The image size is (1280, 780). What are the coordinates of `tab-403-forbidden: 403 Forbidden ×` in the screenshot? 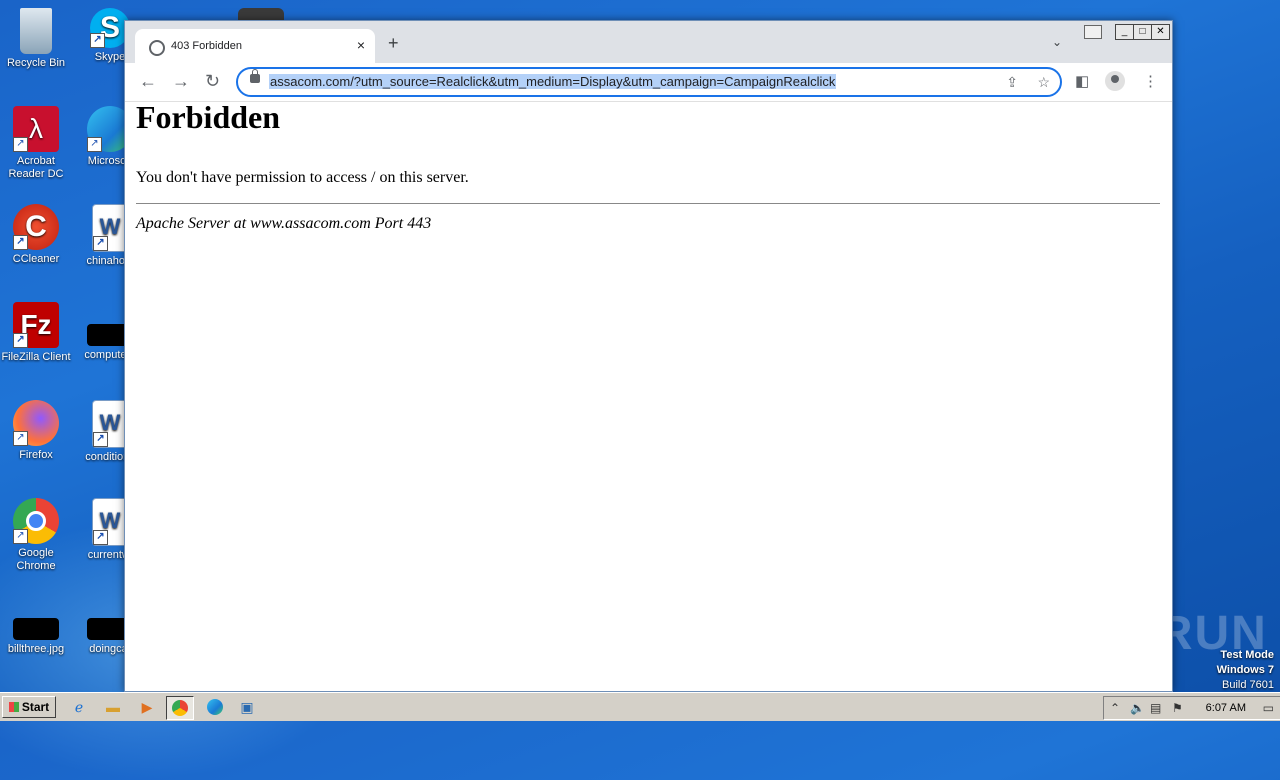 It's located at (255, 46).